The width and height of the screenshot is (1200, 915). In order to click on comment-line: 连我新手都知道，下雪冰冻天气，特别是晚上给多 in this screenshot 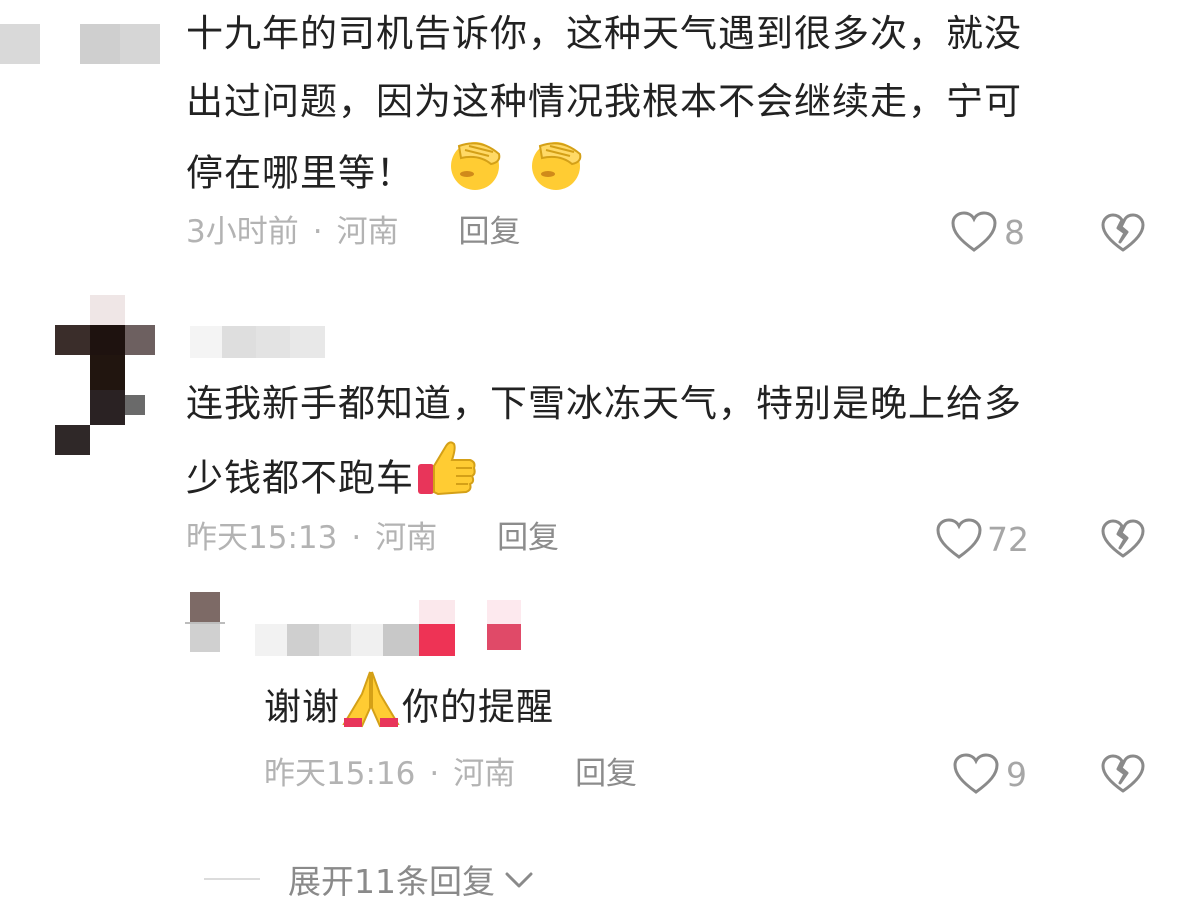, I will do `click(604, 403)`.